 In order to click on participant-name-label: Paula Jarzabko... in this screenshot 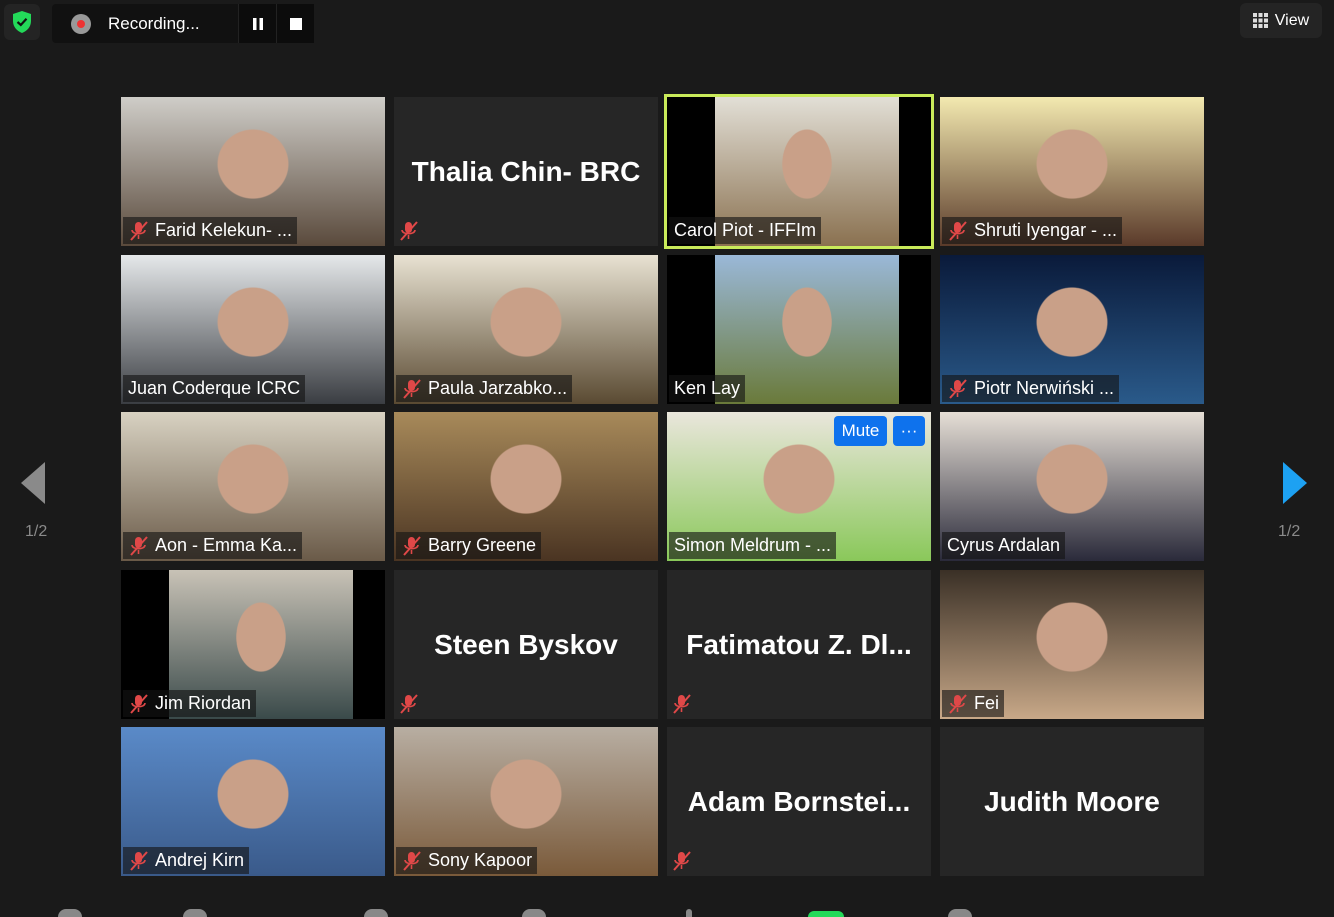, I will do `click(484, 388)`.